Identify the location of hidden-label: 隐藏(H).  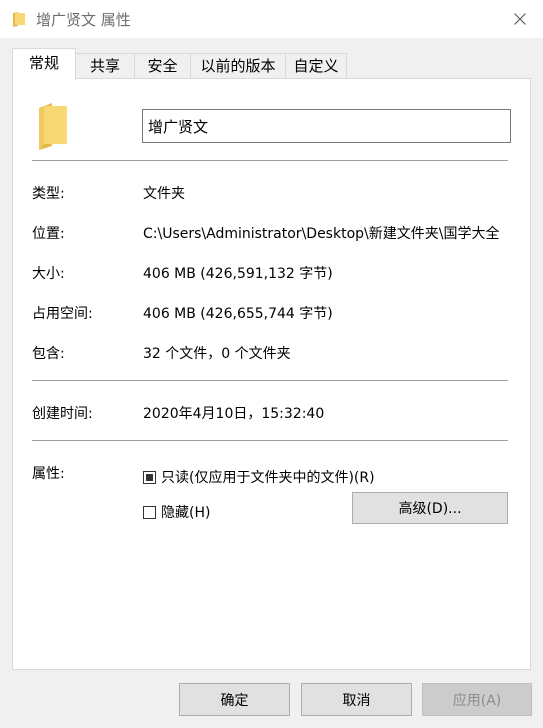
(186, 513).